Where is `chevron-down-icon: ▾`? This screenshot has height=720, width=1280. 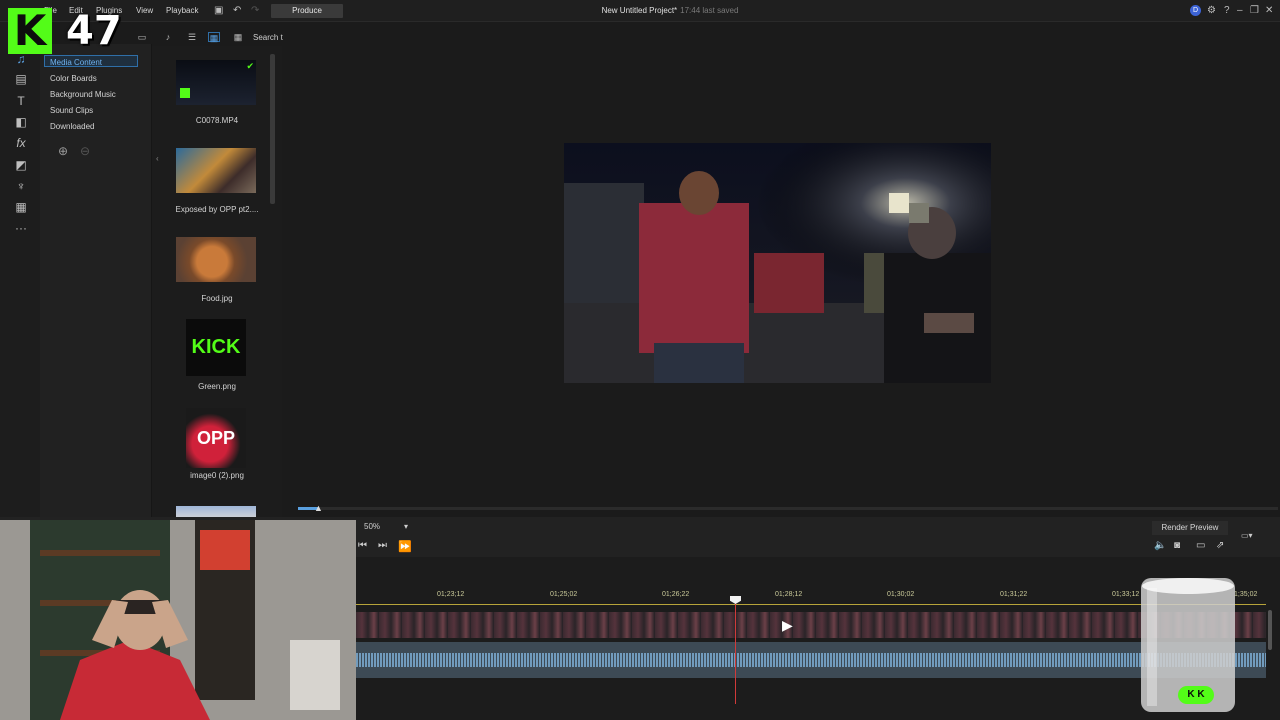
chevron-down-icon: ▾ is located at coordinates (406, 526).